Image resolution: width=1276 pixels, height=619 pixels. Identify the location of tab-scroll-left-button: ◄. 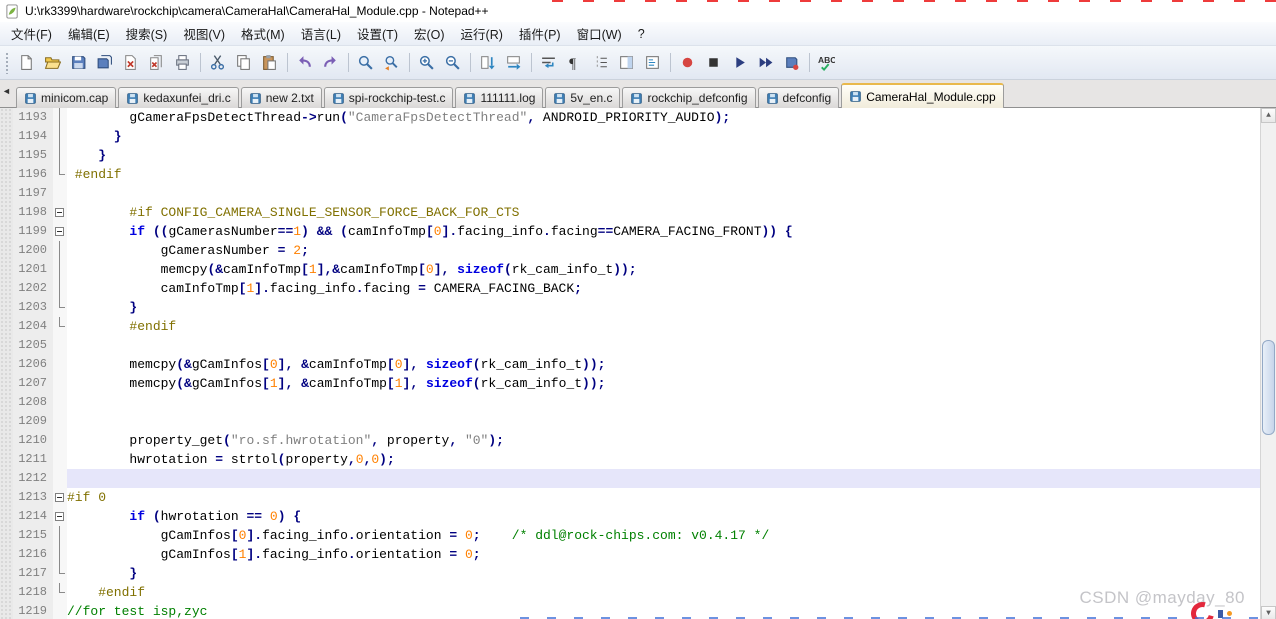
(6, 91).